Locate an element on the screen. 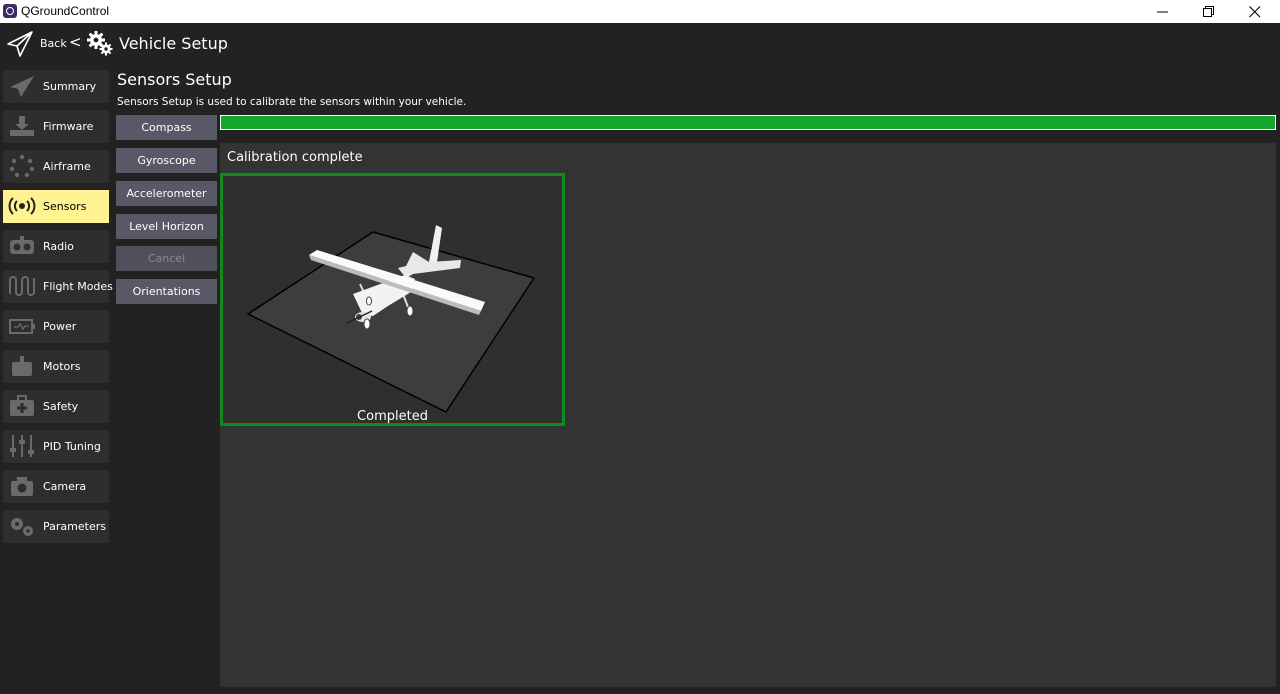 Image resolution: width=1280 pixels, height=694 pixels. close-icon is located at coordinates (1255, 12).